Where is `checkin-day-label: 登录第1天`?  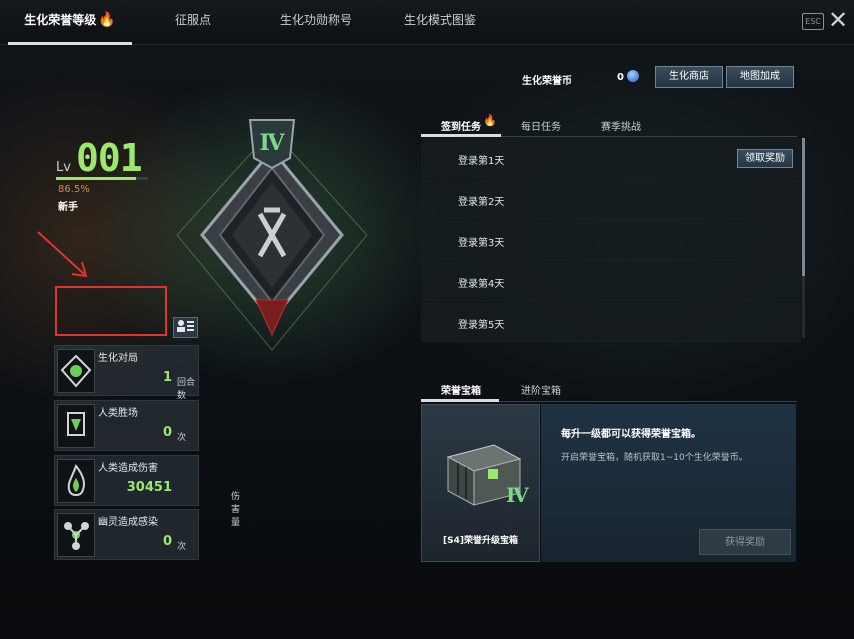
checkin-day-label: 登录第1天 is located at coordinates (481, 161).